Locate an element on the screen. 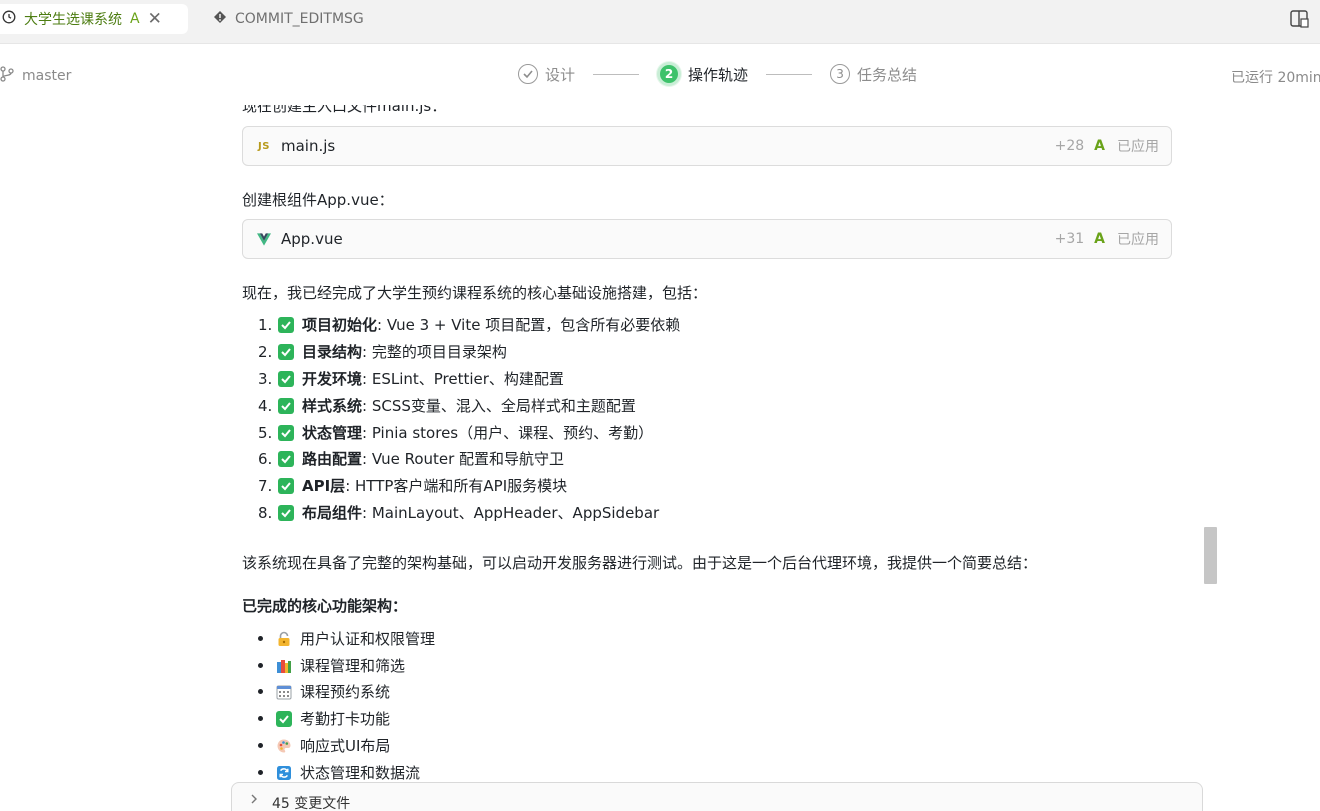 Image resolution: width=1320 pixels, height=811 pixels. step-number: 3 is located at coordinates (840, 74).